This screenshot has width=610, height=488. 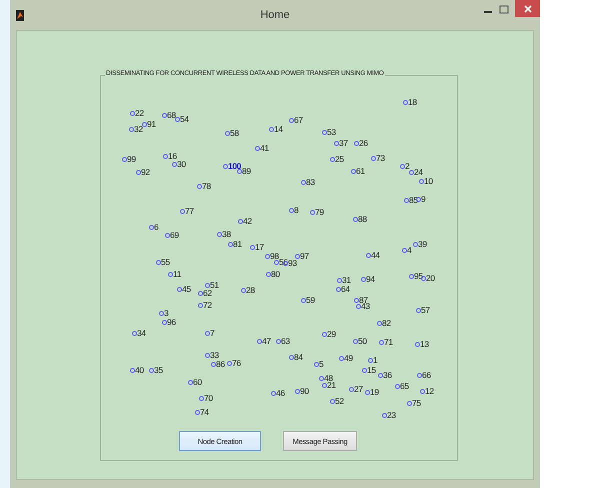 What do you see at coordinates (139, 370) in the screenshot?
I see `node-label: 40` at bounding box center [139, 370].